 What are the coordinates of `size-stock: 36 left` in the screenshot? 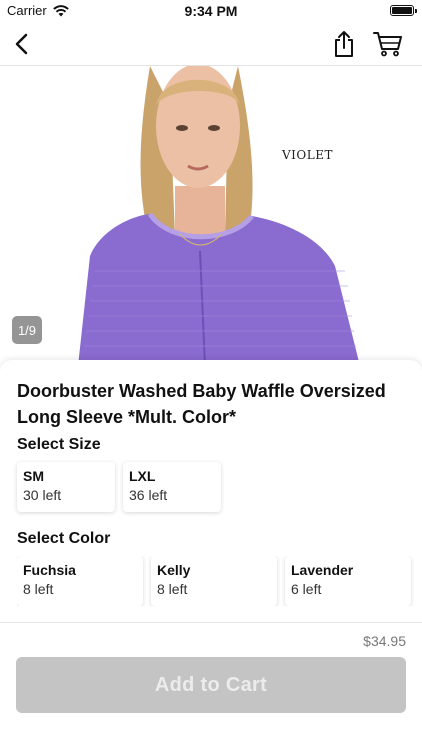 It's located at (148, 495).